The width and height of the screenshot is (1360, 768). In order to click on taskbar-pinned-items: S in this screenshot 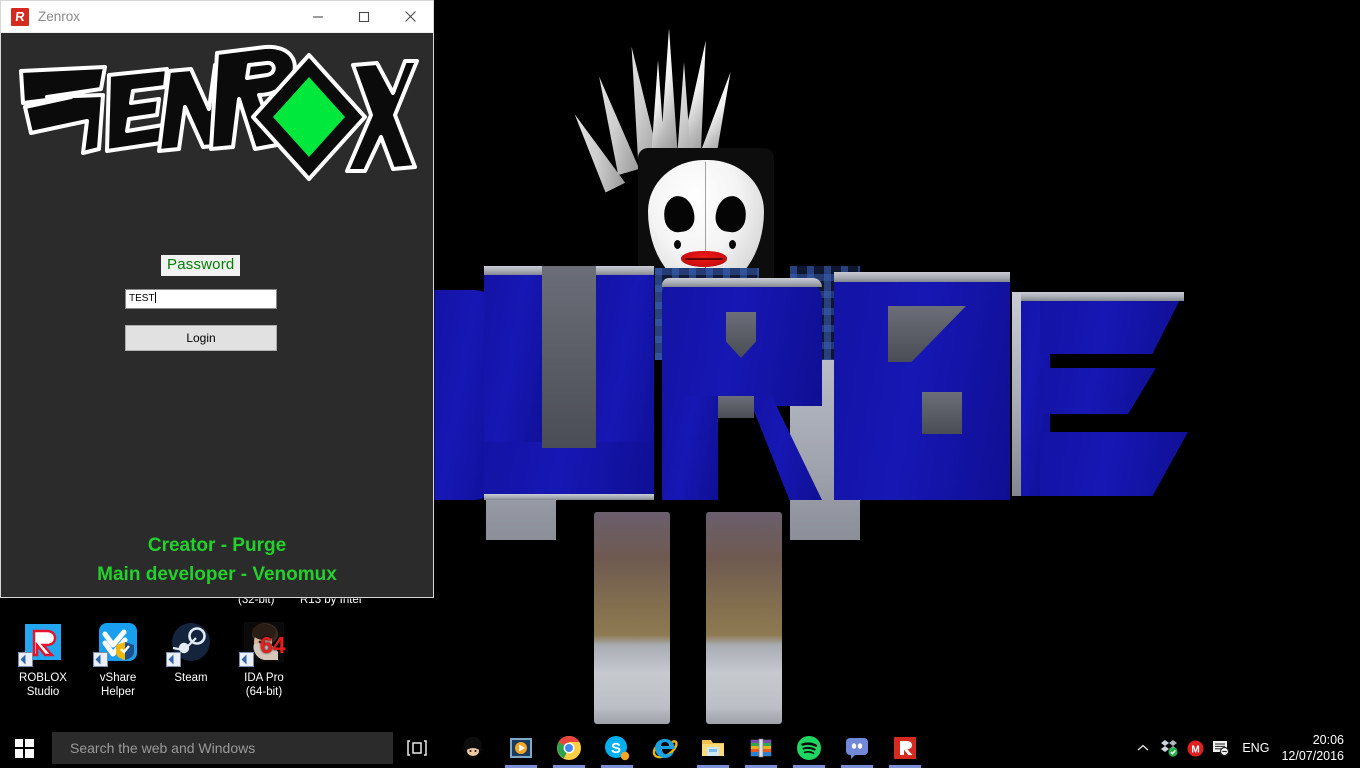, I will do `click(689, 748)`.